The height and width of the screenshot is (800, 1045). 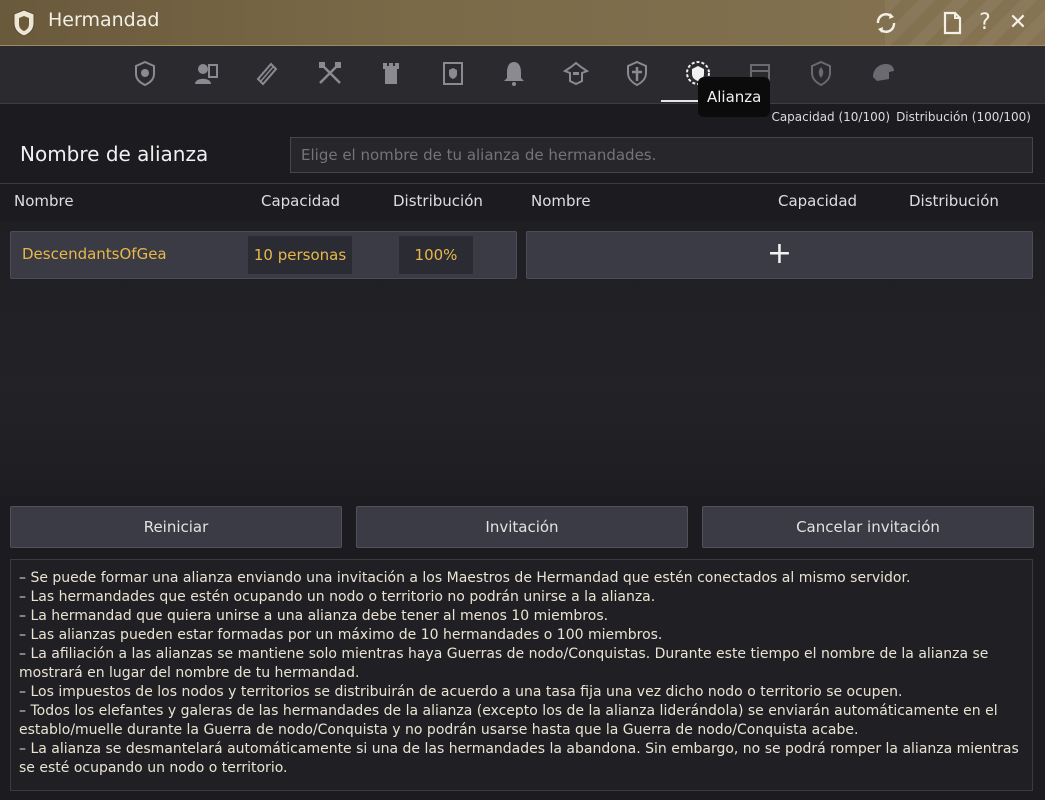 What do you see at coordinates (868, 527) in the screenshot?
I see `cancel-invite-button: Cancelar invitación` at bounding box center [868, 527].